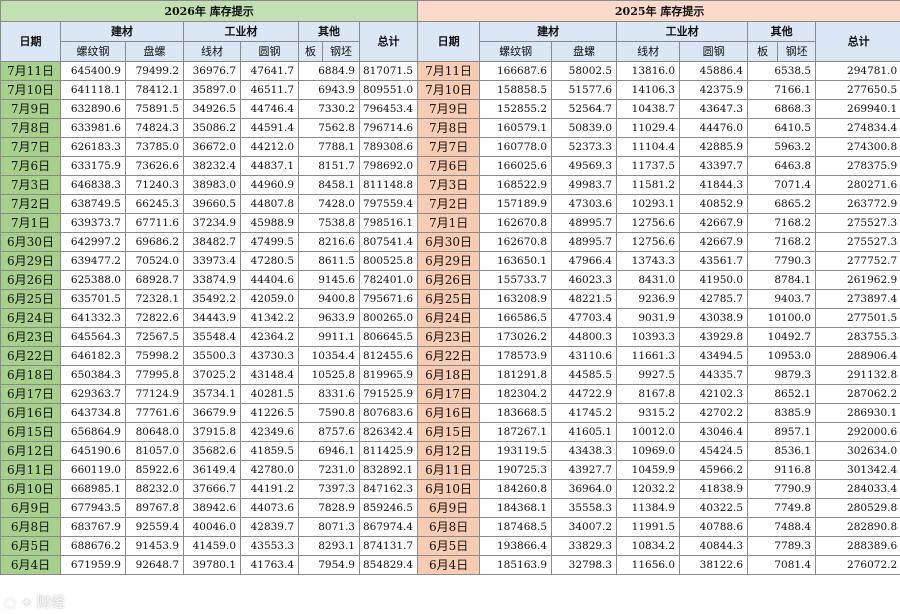  Describe the element at coordinates (30, 242) in the screenshot. I see `date-cell: 6月30日` at that location.